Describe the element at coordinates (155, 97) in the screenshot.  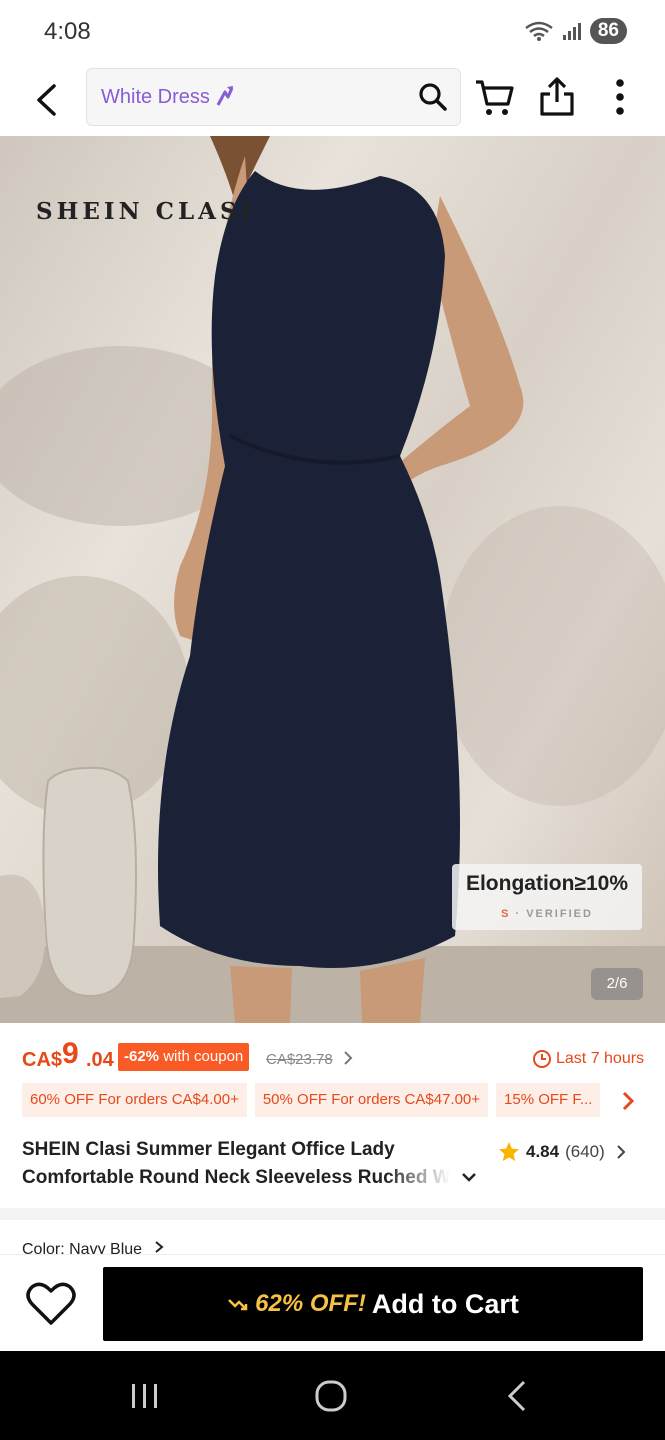
I see `search-query: White Dress` at that location.